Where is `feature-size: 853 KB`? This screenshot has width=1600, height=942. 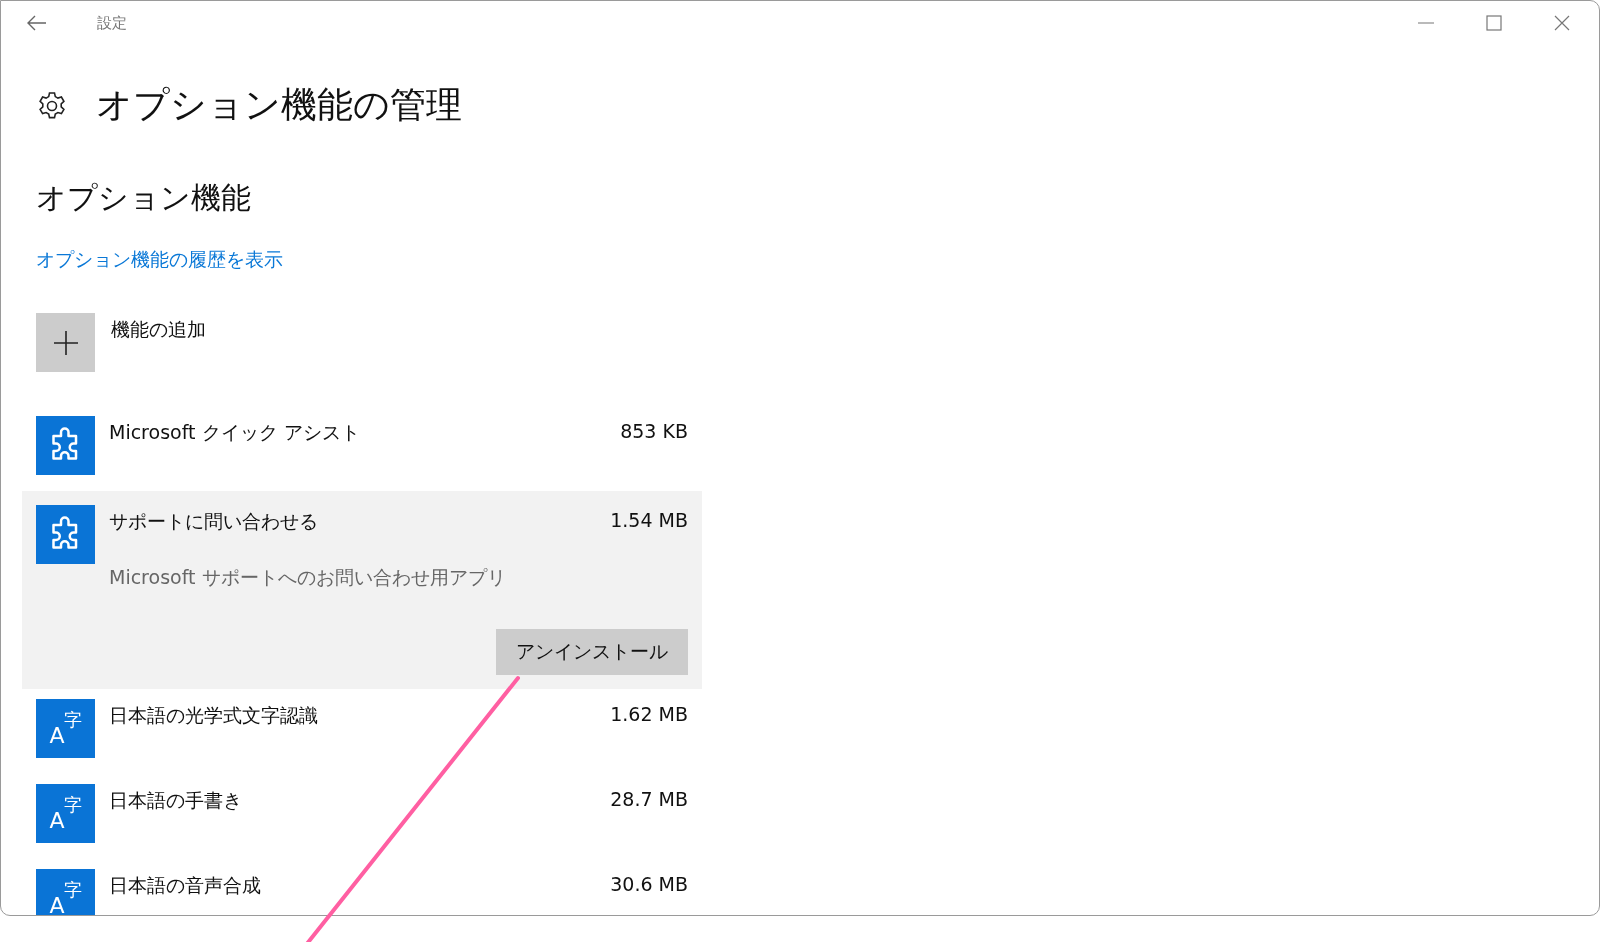
feature-size: 853 KB is located at coordinates (654, 432).